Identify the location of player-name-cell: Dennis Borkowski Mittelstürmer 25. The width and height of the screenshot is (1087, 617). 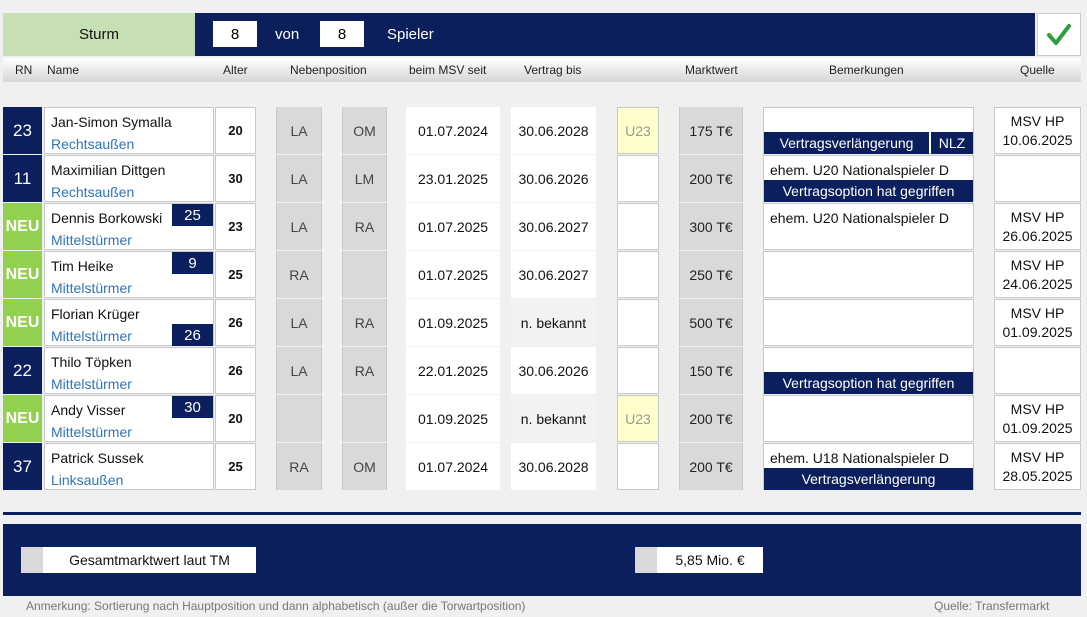
(129, 226).